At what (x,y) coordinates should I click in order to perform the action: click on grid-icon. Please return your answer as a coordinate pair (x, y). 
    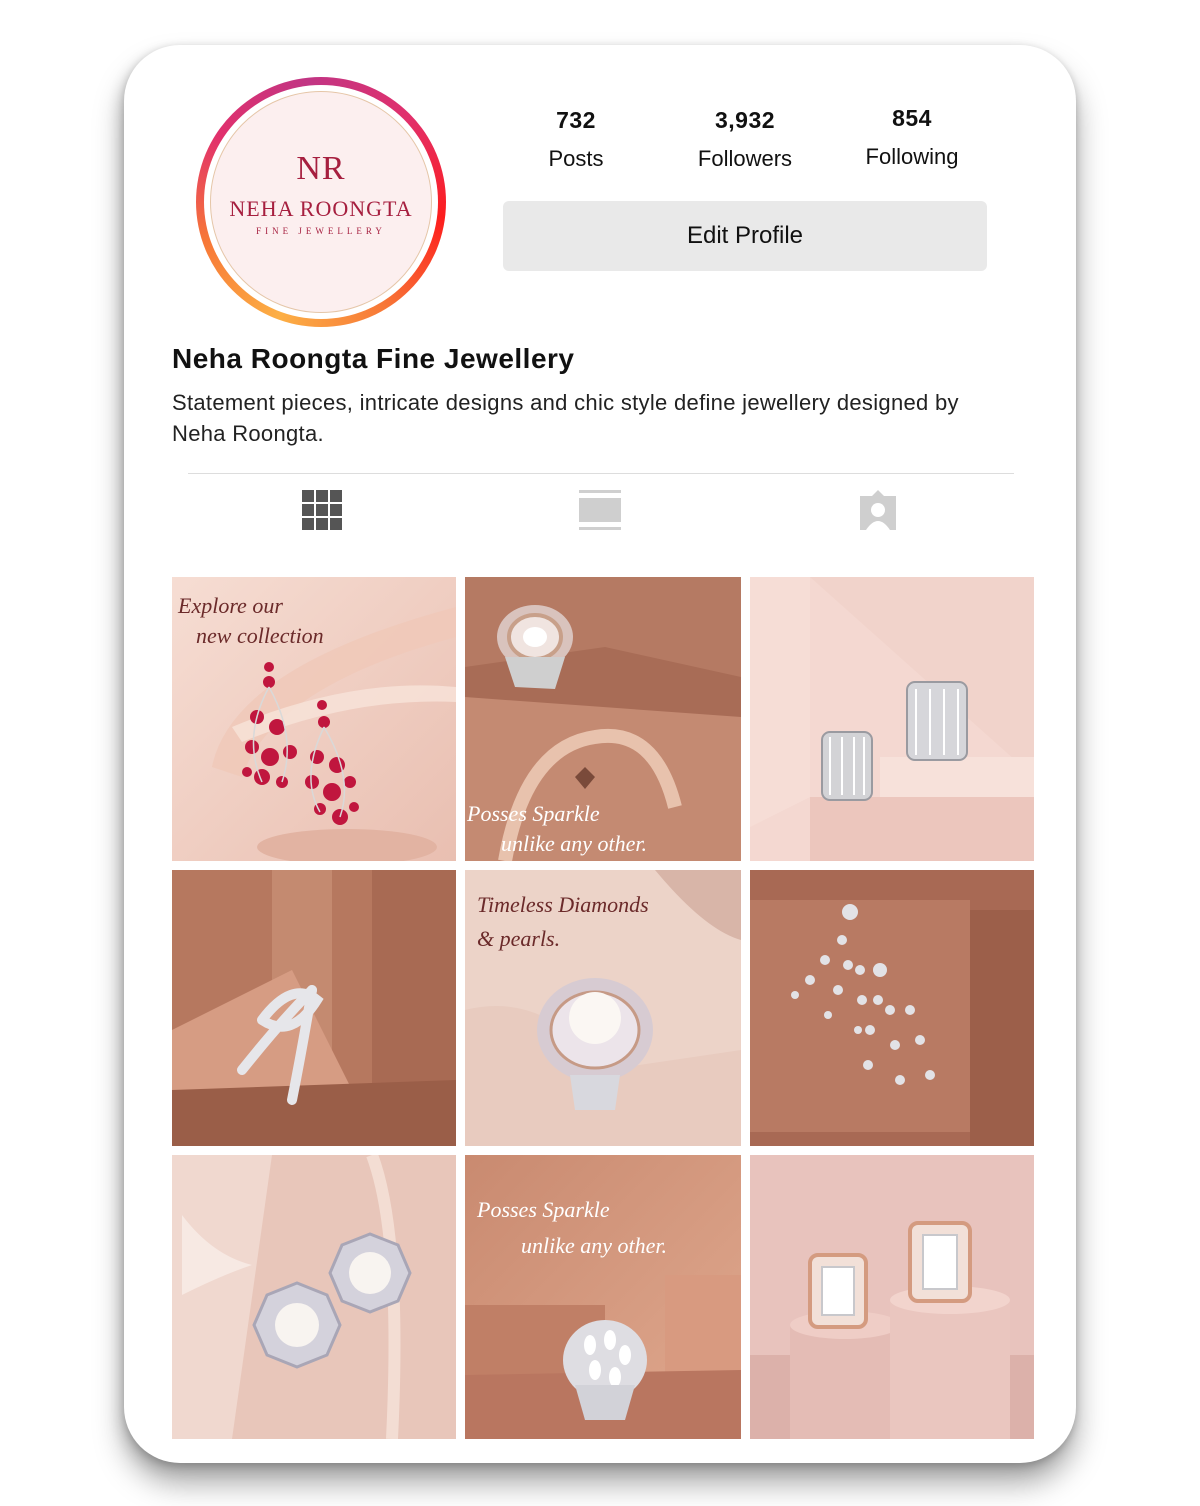
    Looking at the image, I should click on (322, 510).